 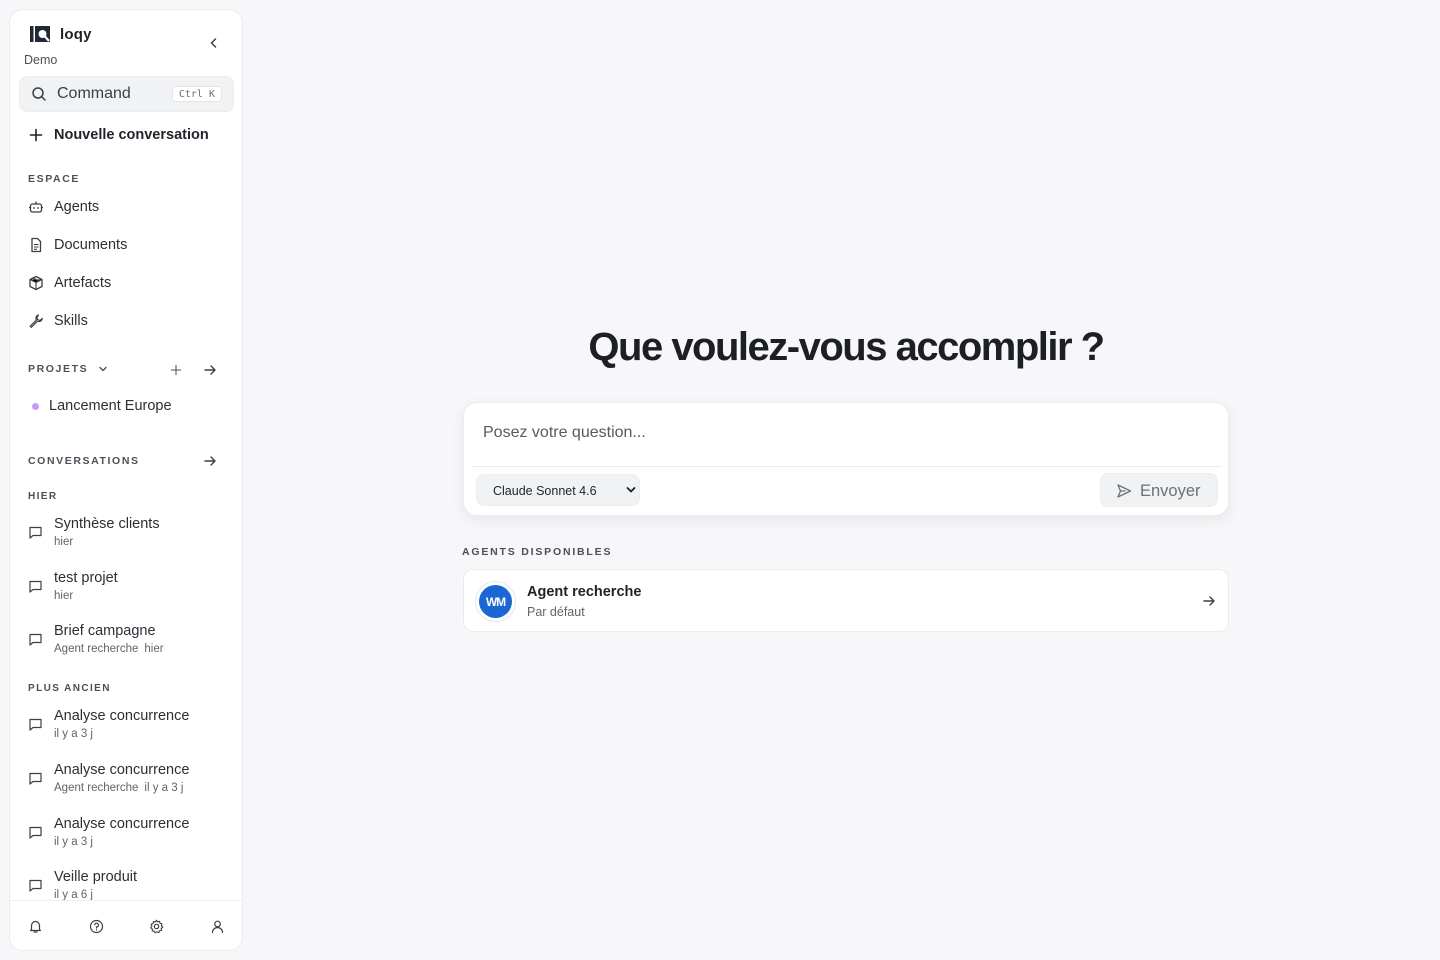 I want to click on brand: loqy, so click(x=60, y=34).